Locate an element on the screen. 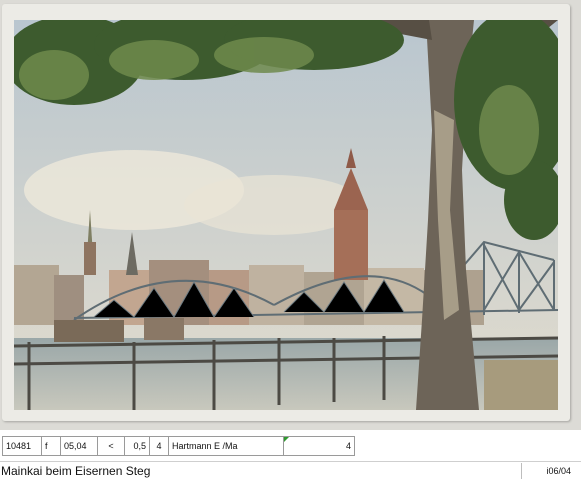 The image size is (581, 481). operator-cell: < is located at coordinates (110, 446).